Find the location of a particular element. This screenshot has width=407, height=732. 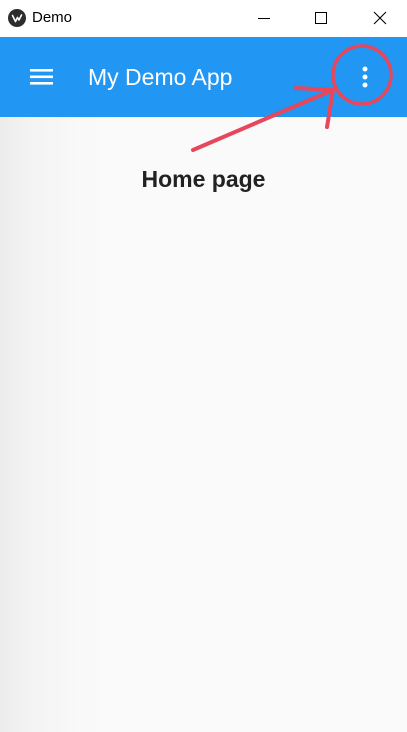

close-icon is located at coordinates (380, 18).